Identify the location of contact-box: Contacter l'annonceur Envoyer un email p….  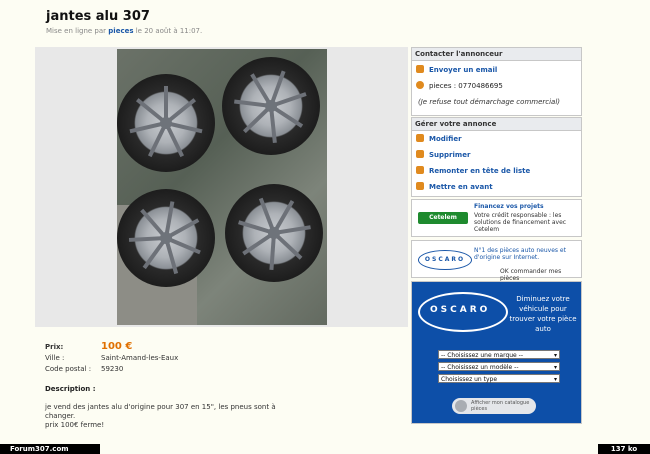
(496, 81).